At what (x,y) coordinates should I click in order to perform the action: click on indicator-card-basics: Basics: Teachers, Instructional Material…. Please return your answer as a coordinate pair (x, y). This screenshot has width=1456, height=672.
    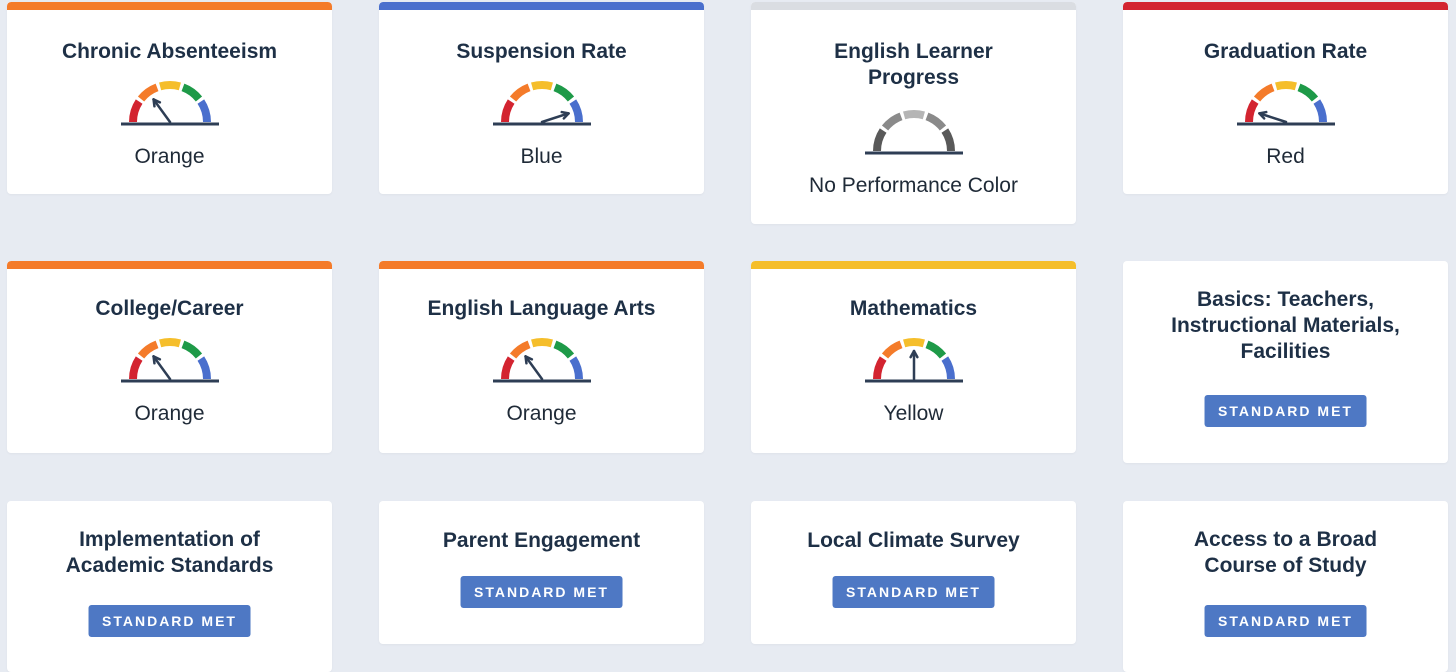
    Looking at the image, I should click on (1285, 362).